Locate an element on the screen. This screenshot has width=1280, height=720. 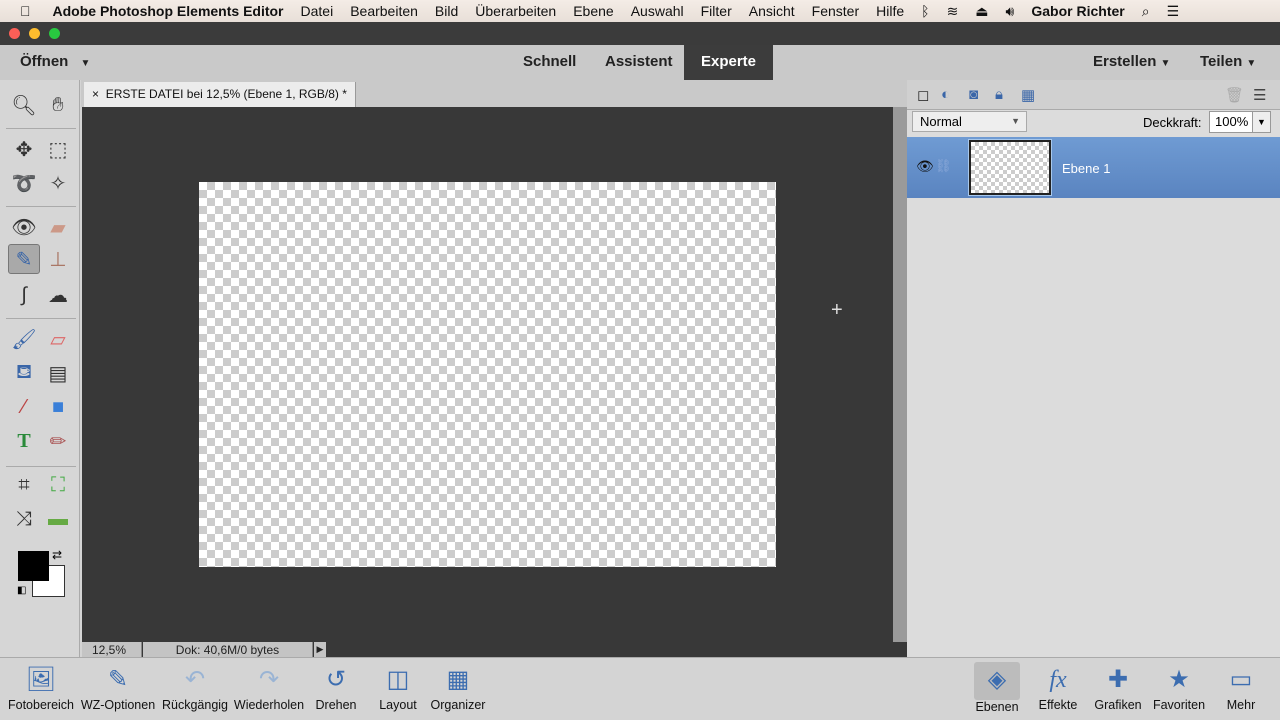
tool-options-button: ✎ WZ-Optionen is located at coordinates (118, 687).